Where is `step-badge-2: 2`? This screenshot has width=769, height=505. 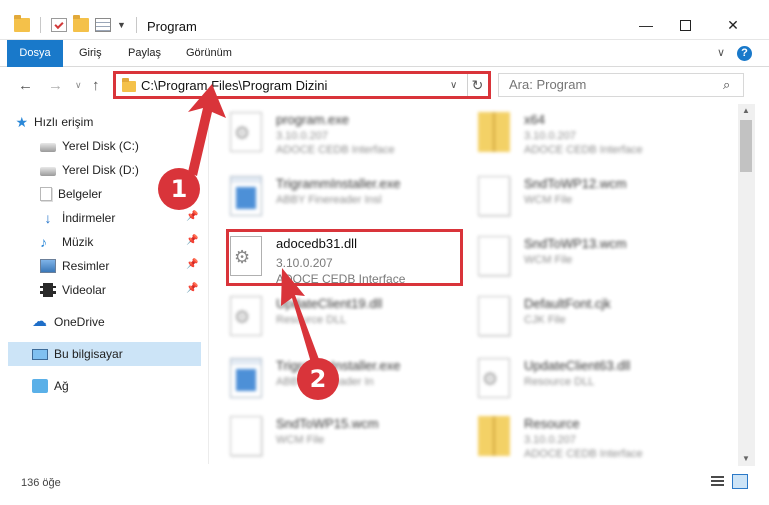
step-badge-2: 2 is located at coordinates (318, 379).